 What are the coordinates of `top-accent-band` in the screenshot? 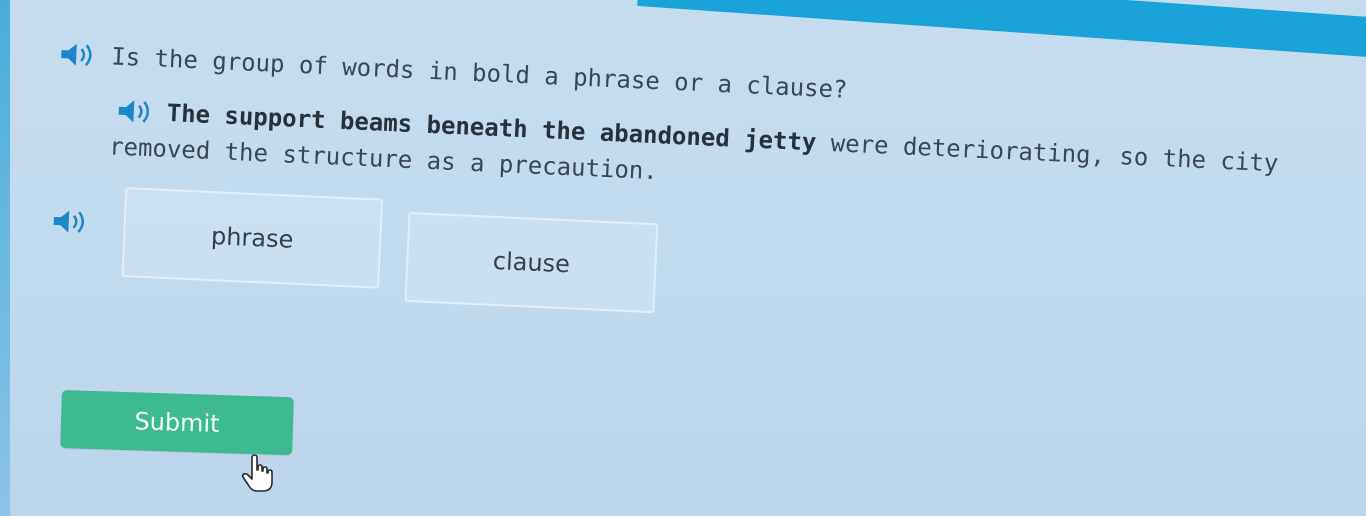 It's located at (1001, 31).